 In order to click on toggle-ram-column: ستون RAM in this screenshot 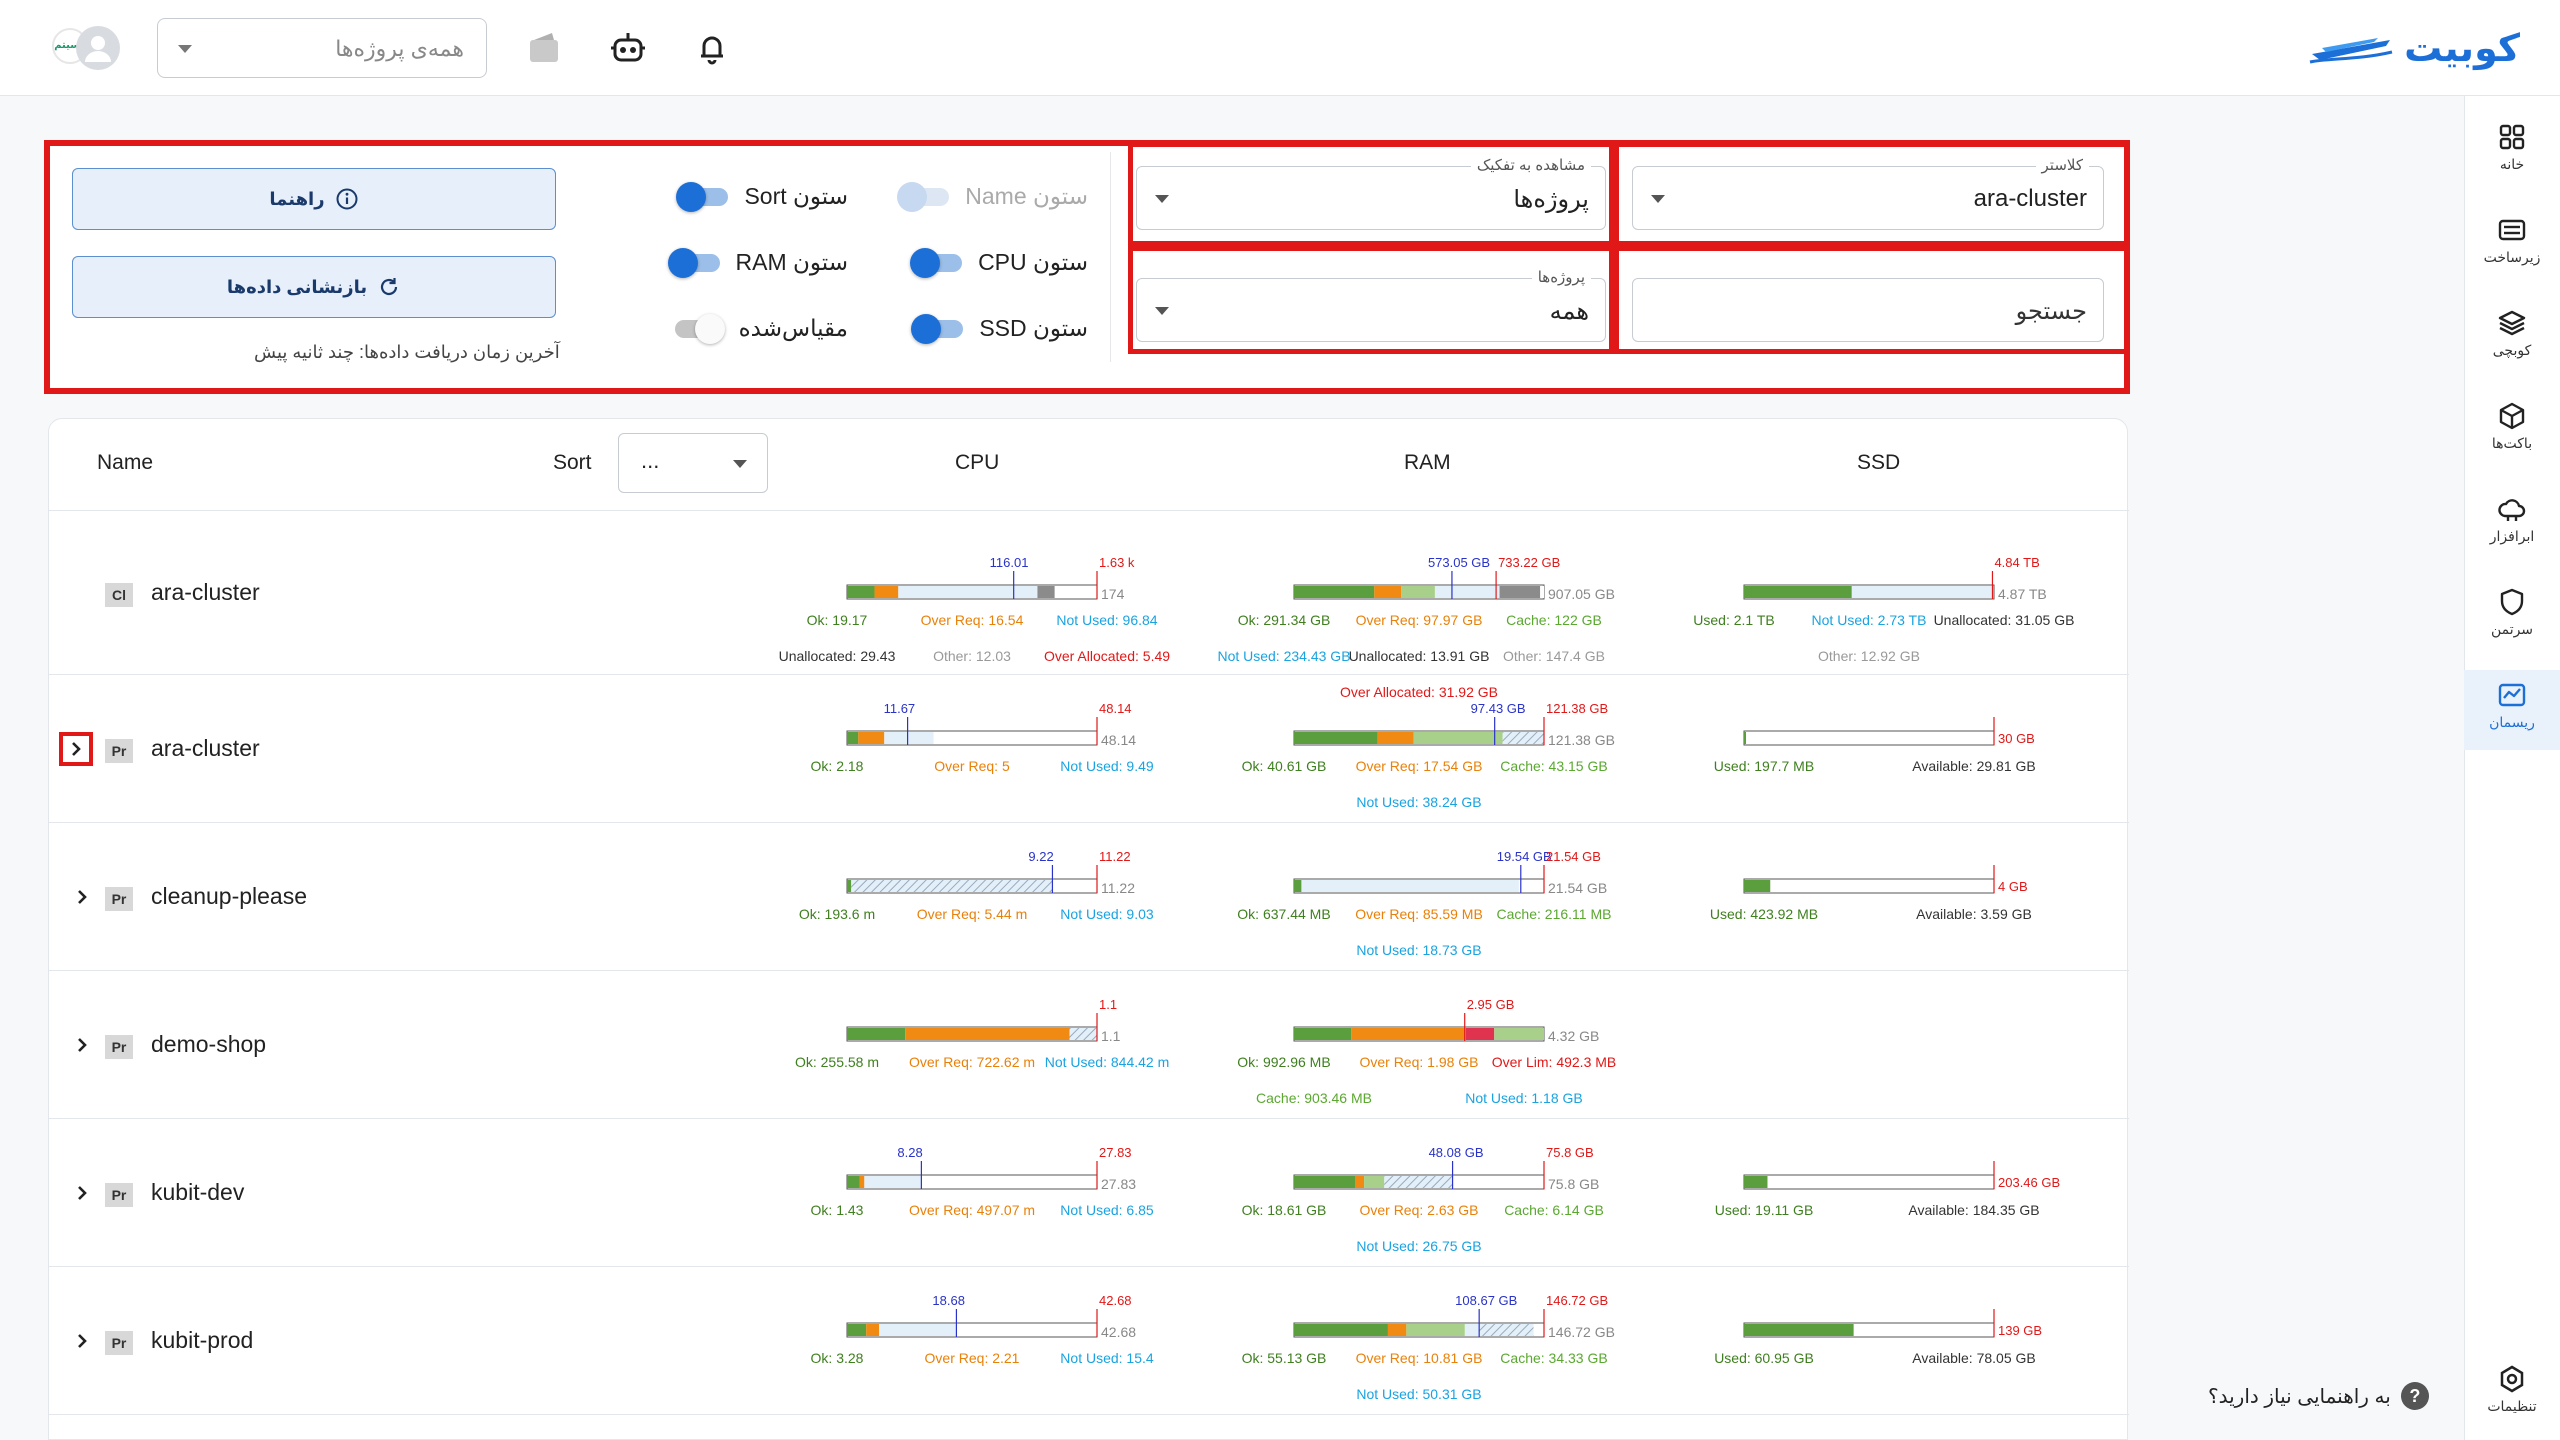, I will do `click(757, 262)`.